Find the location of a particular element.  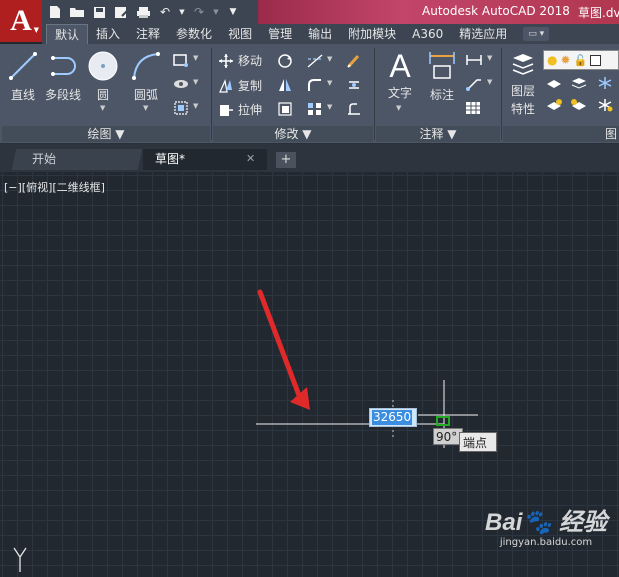

window-filename: 草图.dv is located at coordinates (598, 13).